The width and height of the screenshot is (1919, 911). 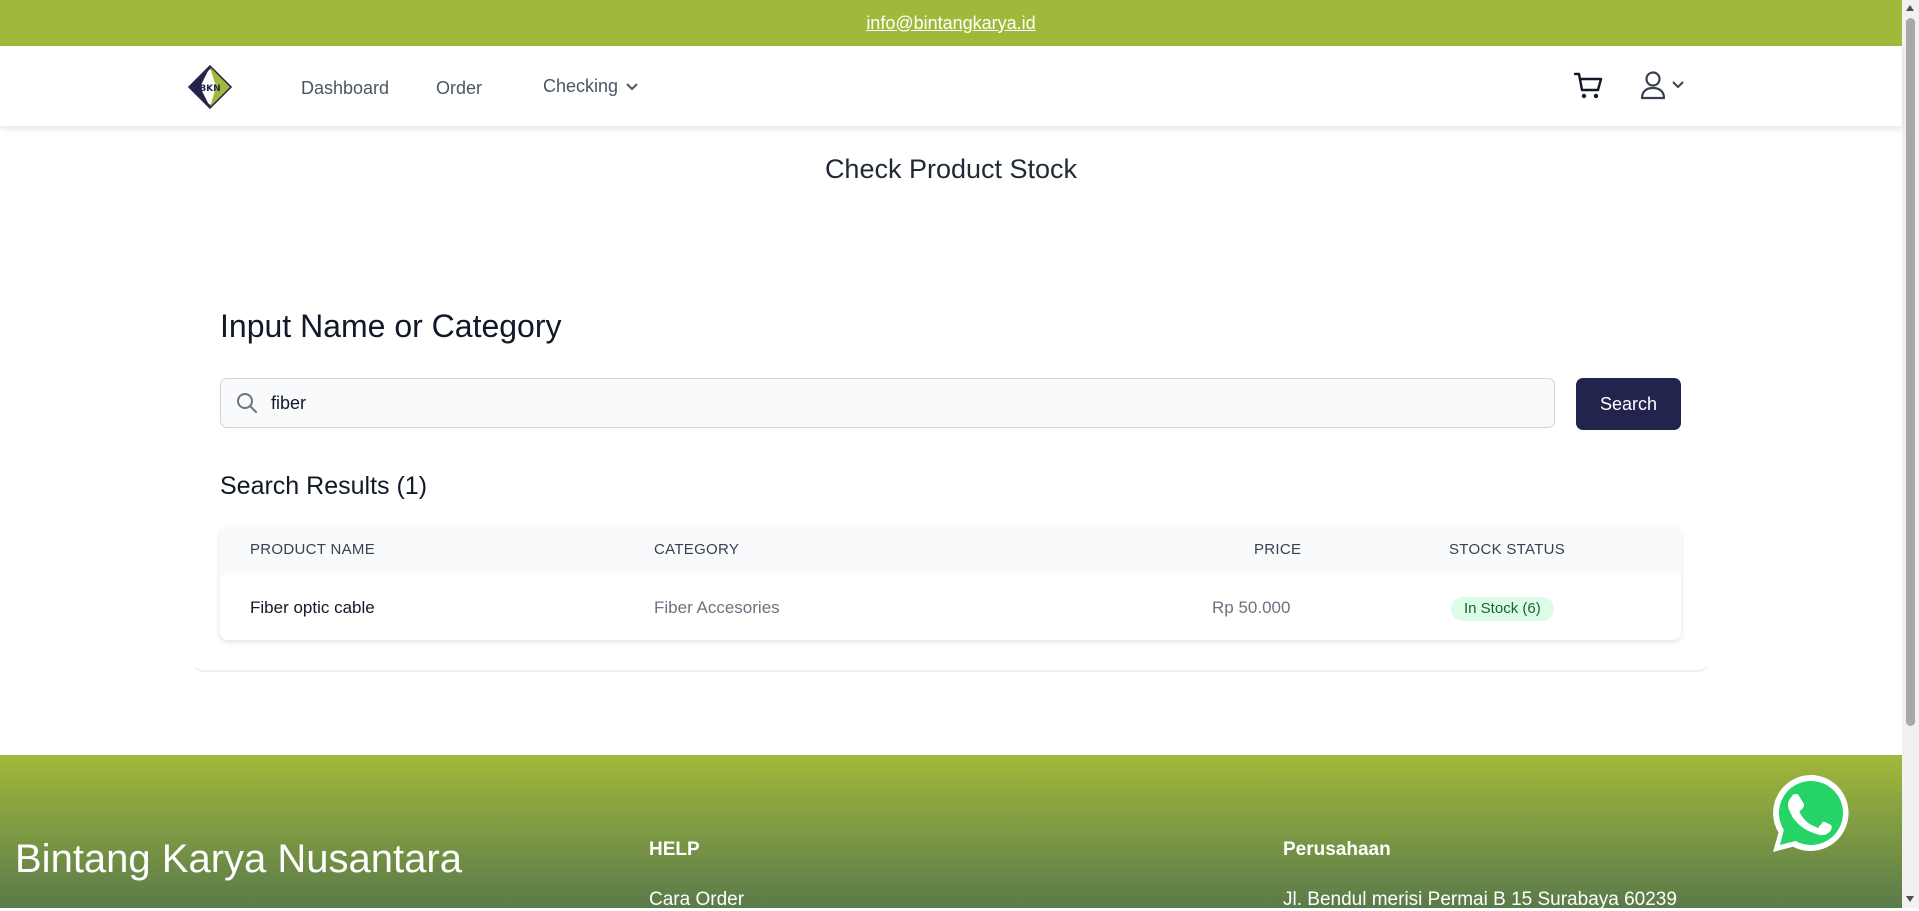 What do you see at coordinates (391, 326) in the screenshot?
I see `search-heading: Input Name or Category` at bounding box center [391, 326].